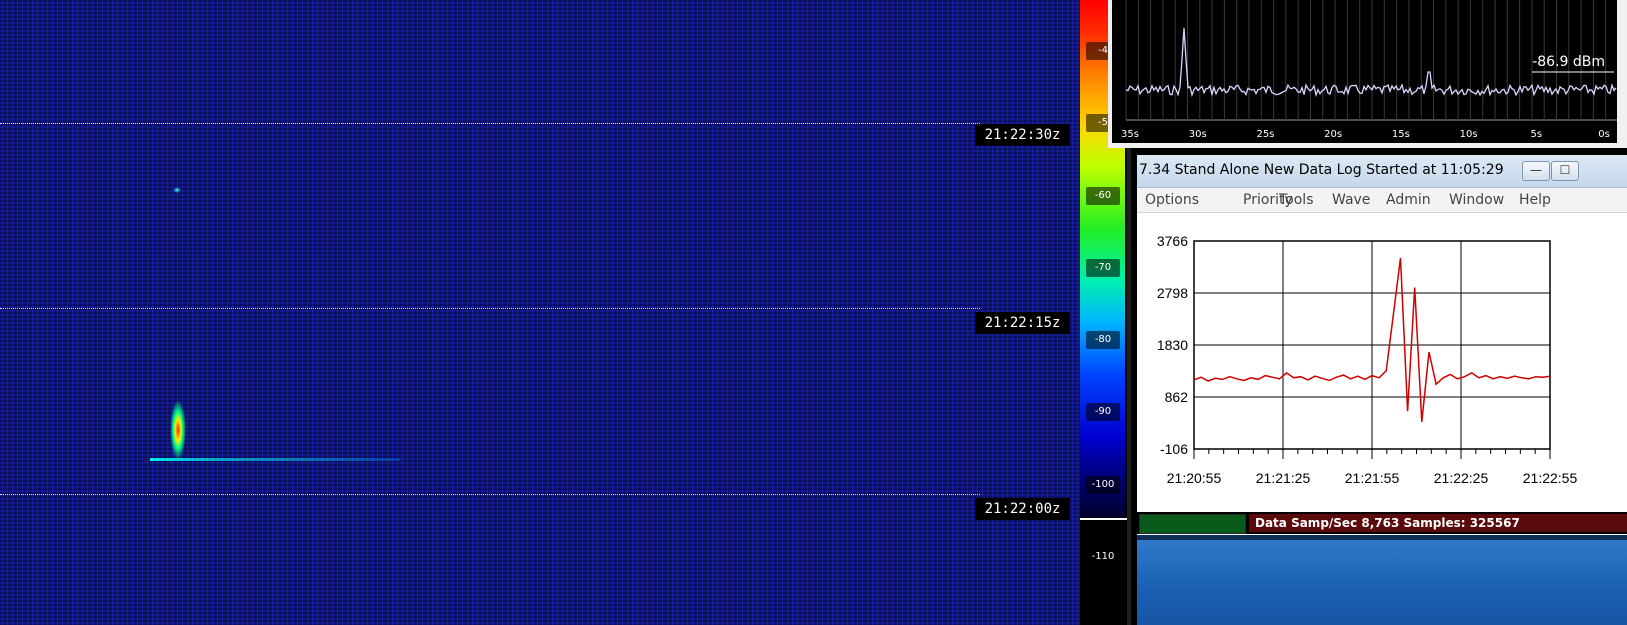  I want to click on scale-marker, so click(1103, 519).